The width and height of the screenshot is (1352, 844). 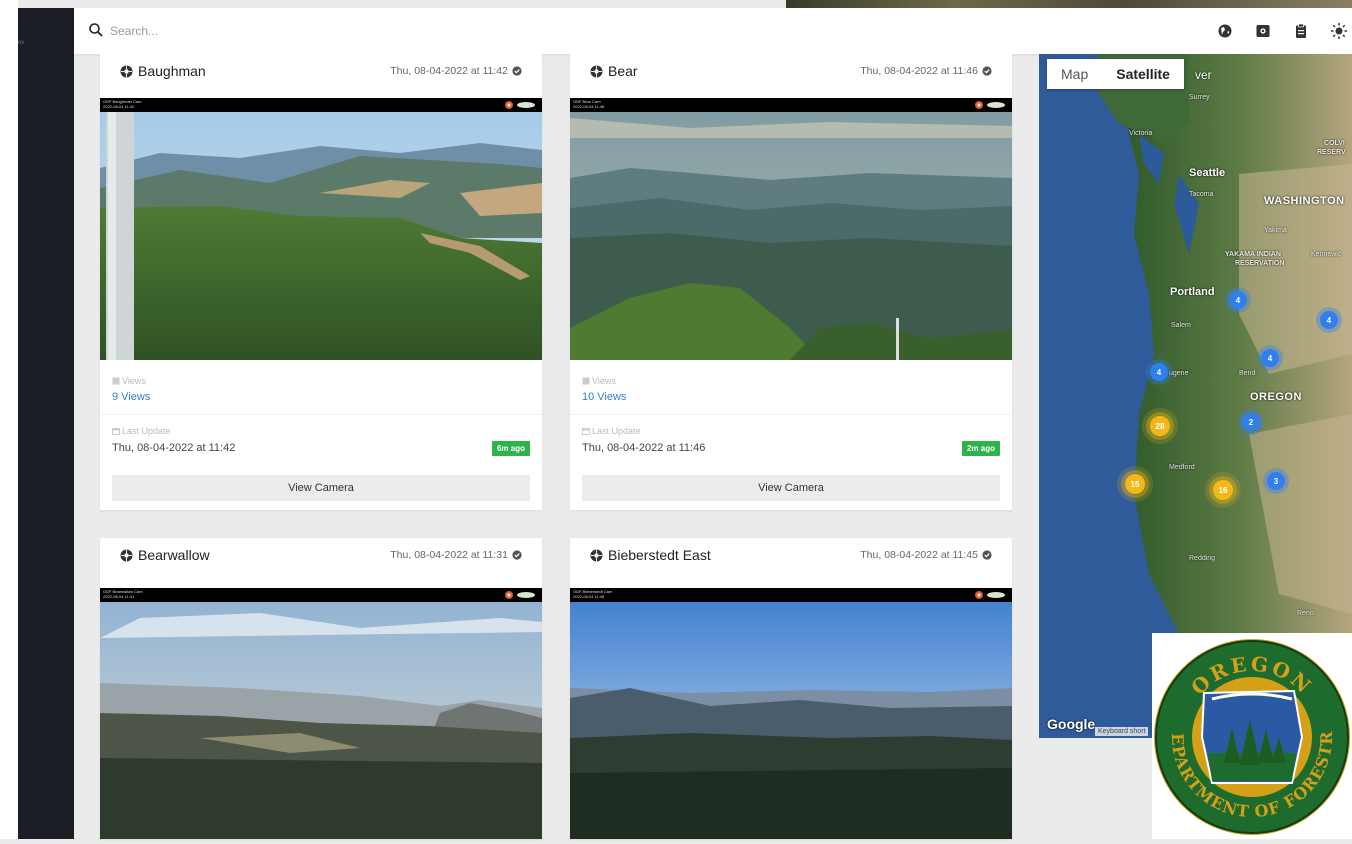 I want to click on map-cluster-marker: 16, so click(x=1223, y=490).